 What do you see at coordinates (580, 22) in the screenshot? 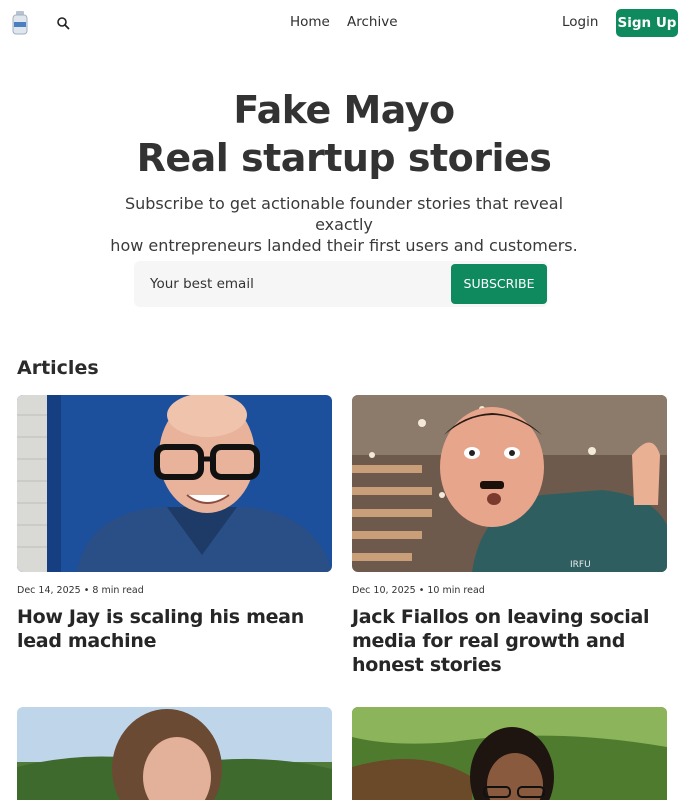
I see `login-link: Login` at bounding box center [580, 22].